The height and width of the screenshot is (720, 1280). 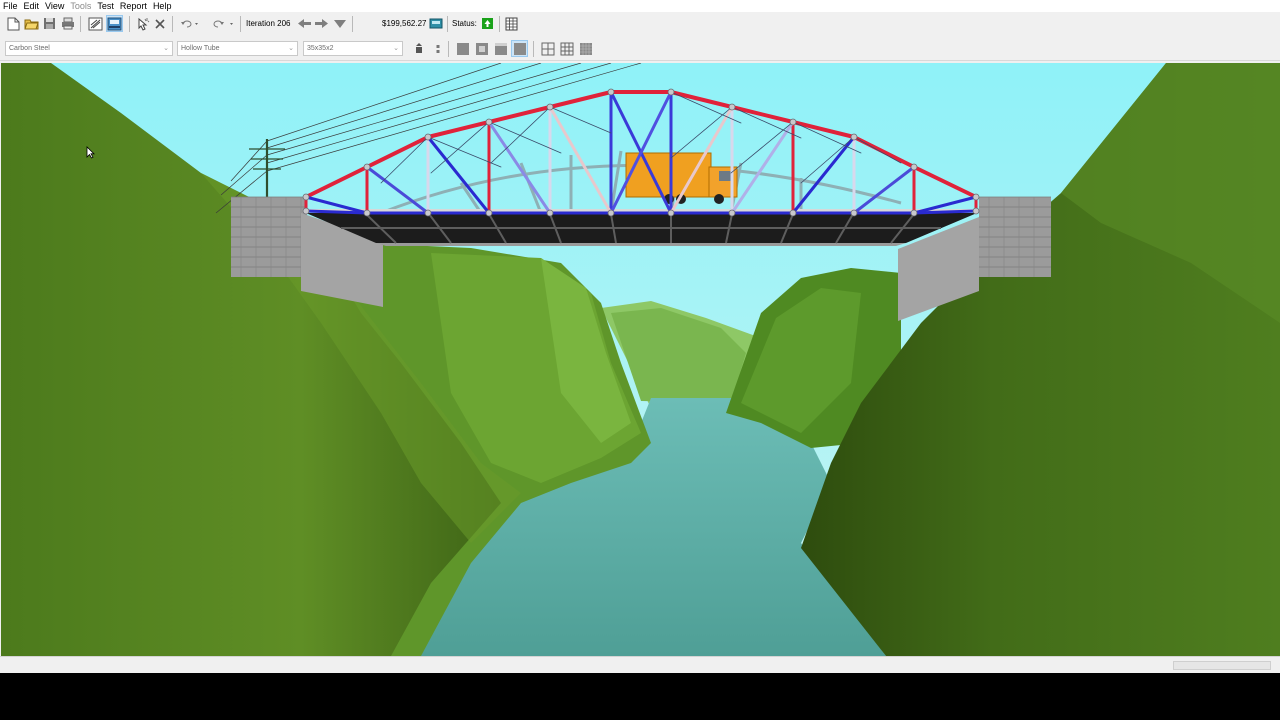 I want to click on menu-edit: Edit, so click(x=32, y=6).